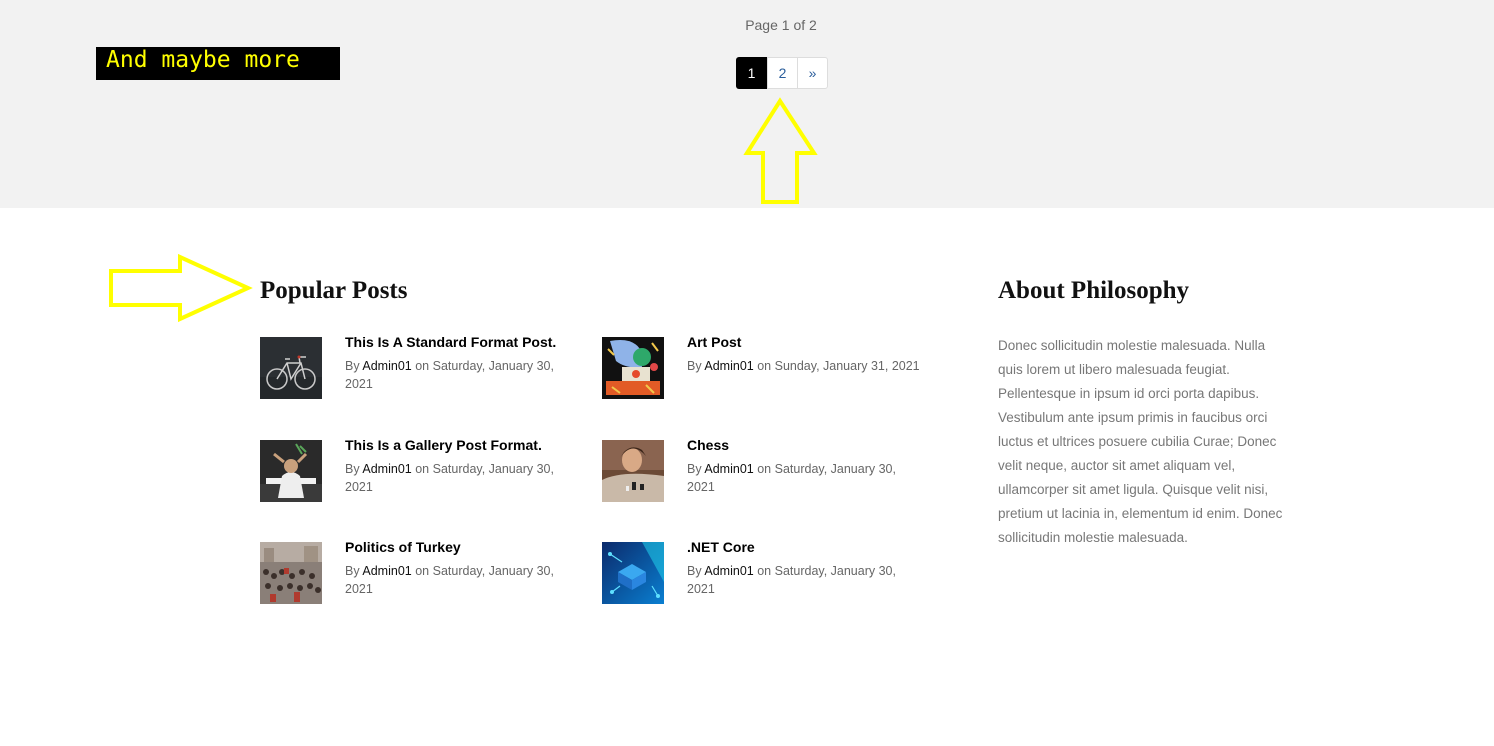 Image resolution: width=1494 pixels, height=746 pixels. Describe the element at coordinates (633, 471) in the screenshot. I see `chess-image` at that location.